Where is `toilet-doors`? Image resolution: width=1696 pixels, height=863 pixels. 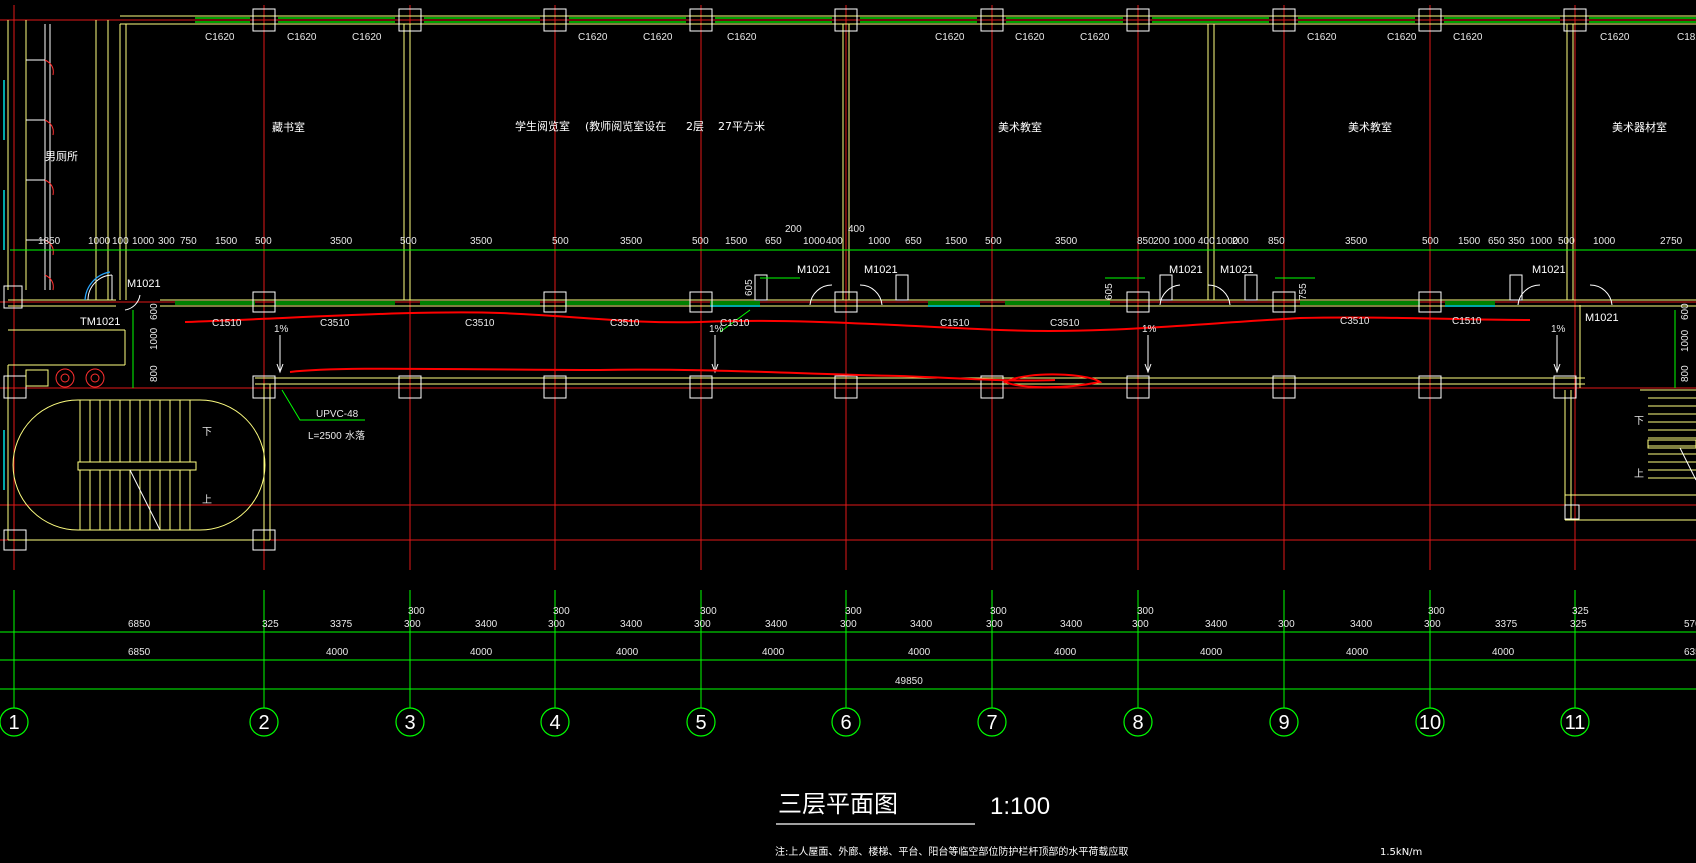
toilet-doors is located at coordinates (49, 175).